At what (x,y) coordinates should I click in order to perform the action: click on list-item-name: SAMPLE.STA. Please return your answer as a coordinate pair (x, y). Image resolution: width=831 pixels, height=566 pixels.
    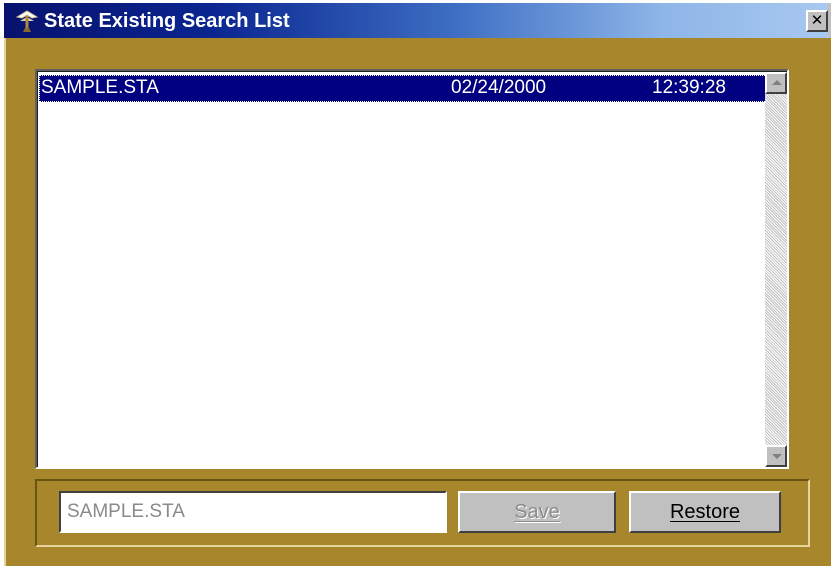
    Looking at the image, I should click on (100, 87).